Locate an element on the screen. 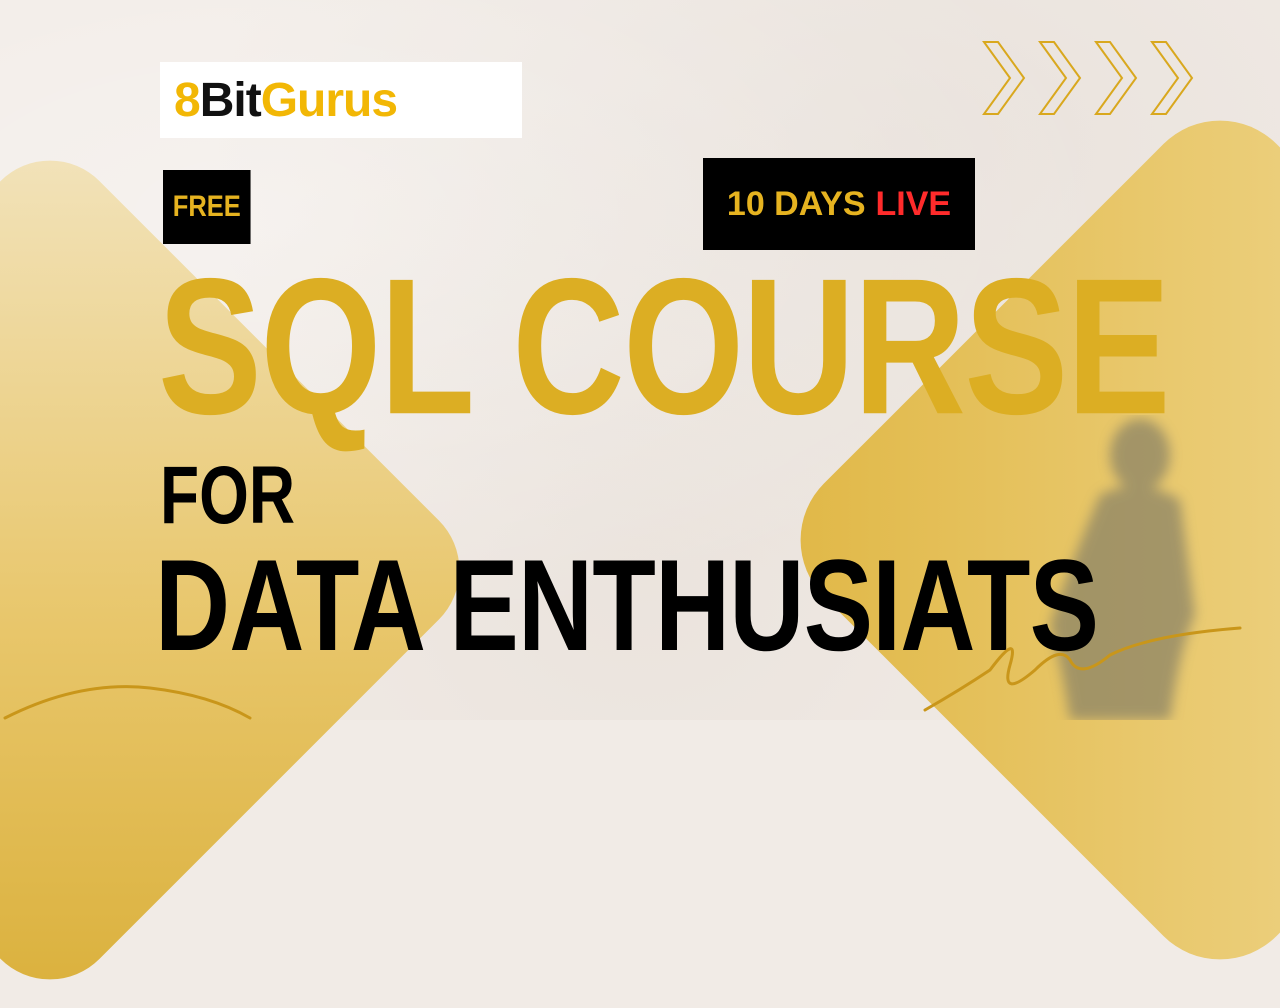 Image resolution: width=1280 pixels, height=1008 pixels. logo-bit: Bit is located at coordinates (230, 100).